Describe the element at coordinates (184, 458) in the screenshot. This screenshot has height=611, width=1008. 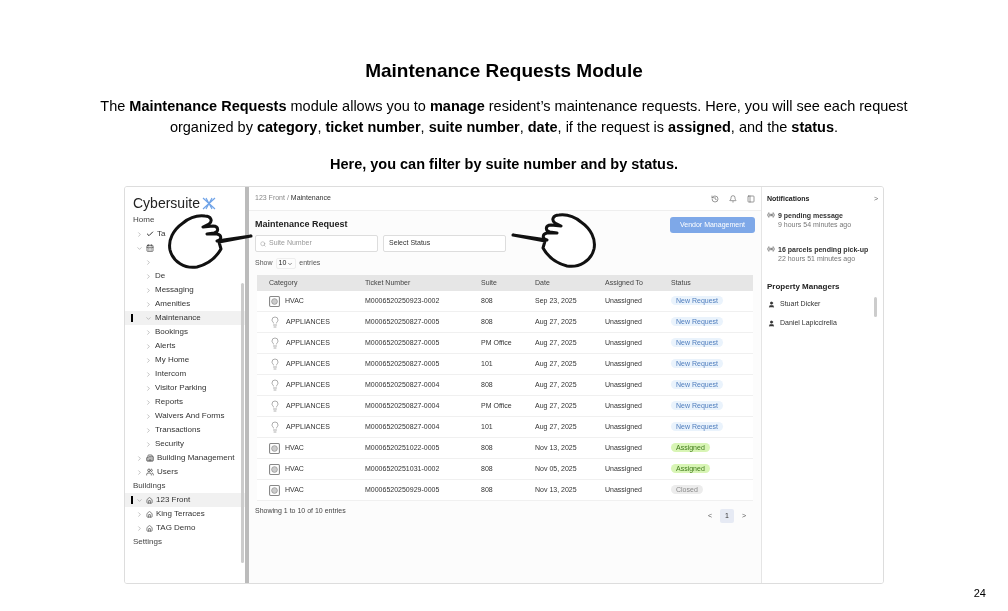
I see `sidebar-item: Building Management` at that location.